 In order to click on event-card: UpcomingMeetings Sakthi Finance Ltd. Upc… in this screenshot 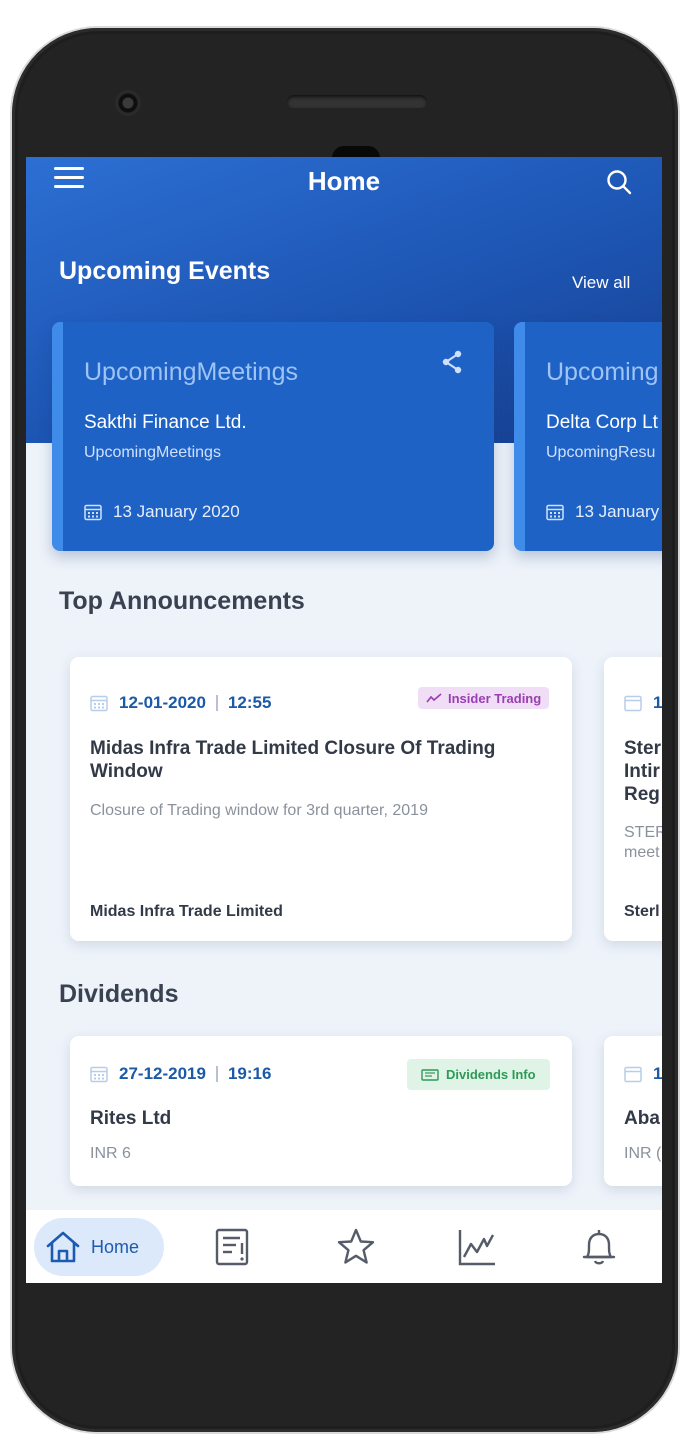, I will do `click(273, 436)`.